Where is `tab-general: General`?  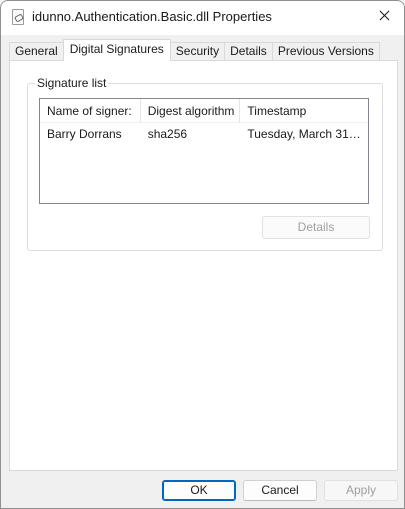
tab-general: General is located at coordinates (36, 51).